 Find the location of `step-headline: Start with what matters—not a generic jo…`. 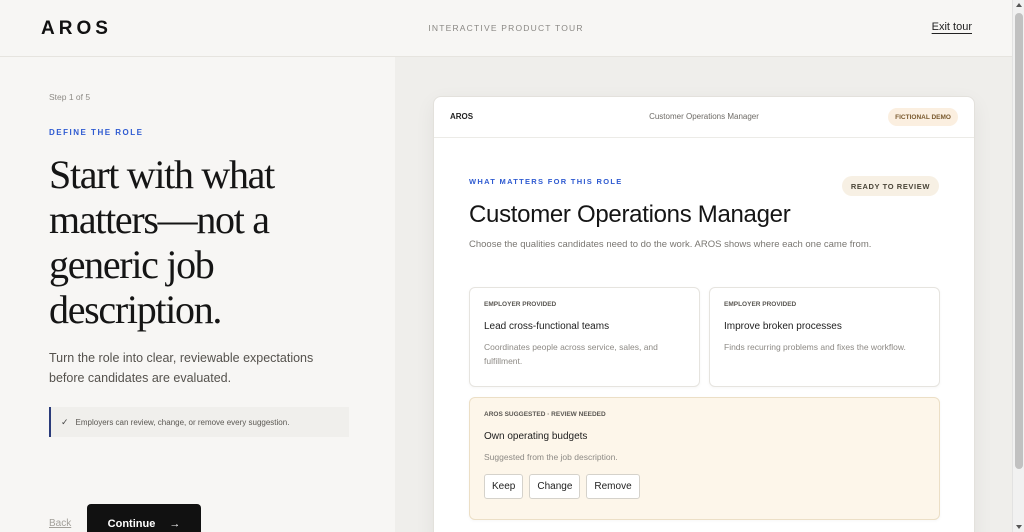

step-headline: Start with what matters—not a generic jo… is located at coordinates (162, 242).